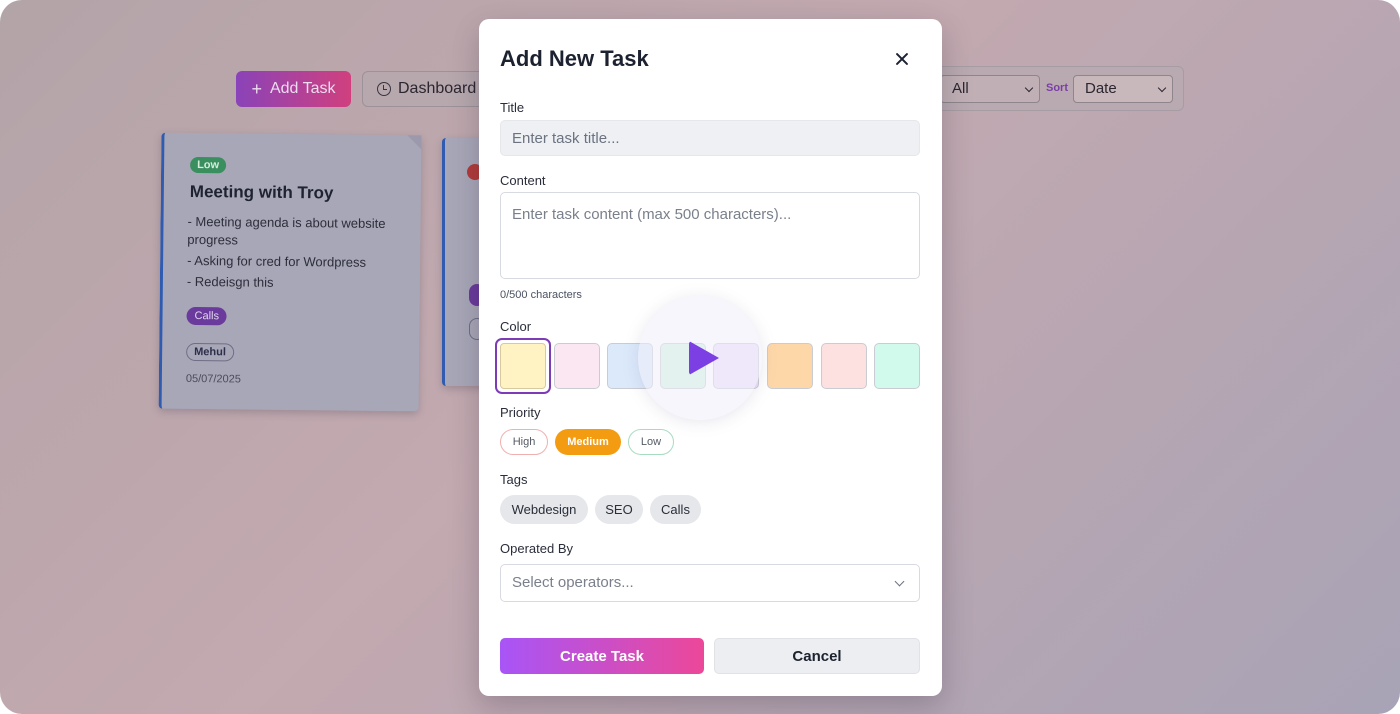  What do you see at coordinates (704, 358) in the screenshot?
I see `play-icon` at bounding box center [704, 358].